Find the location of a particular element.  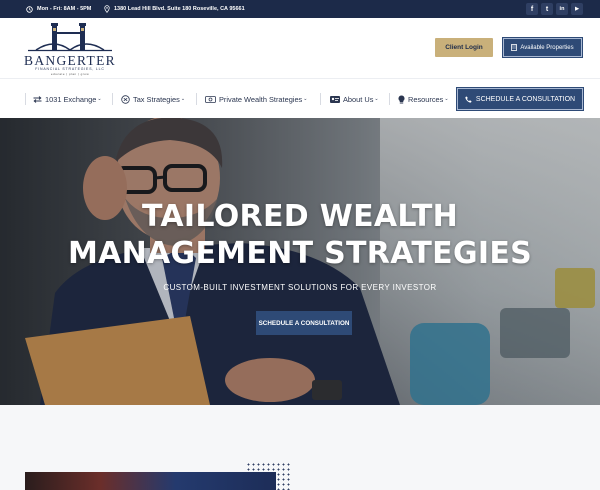

logo-tagline: educate | plan | grow is located at coordinates (70, 74).